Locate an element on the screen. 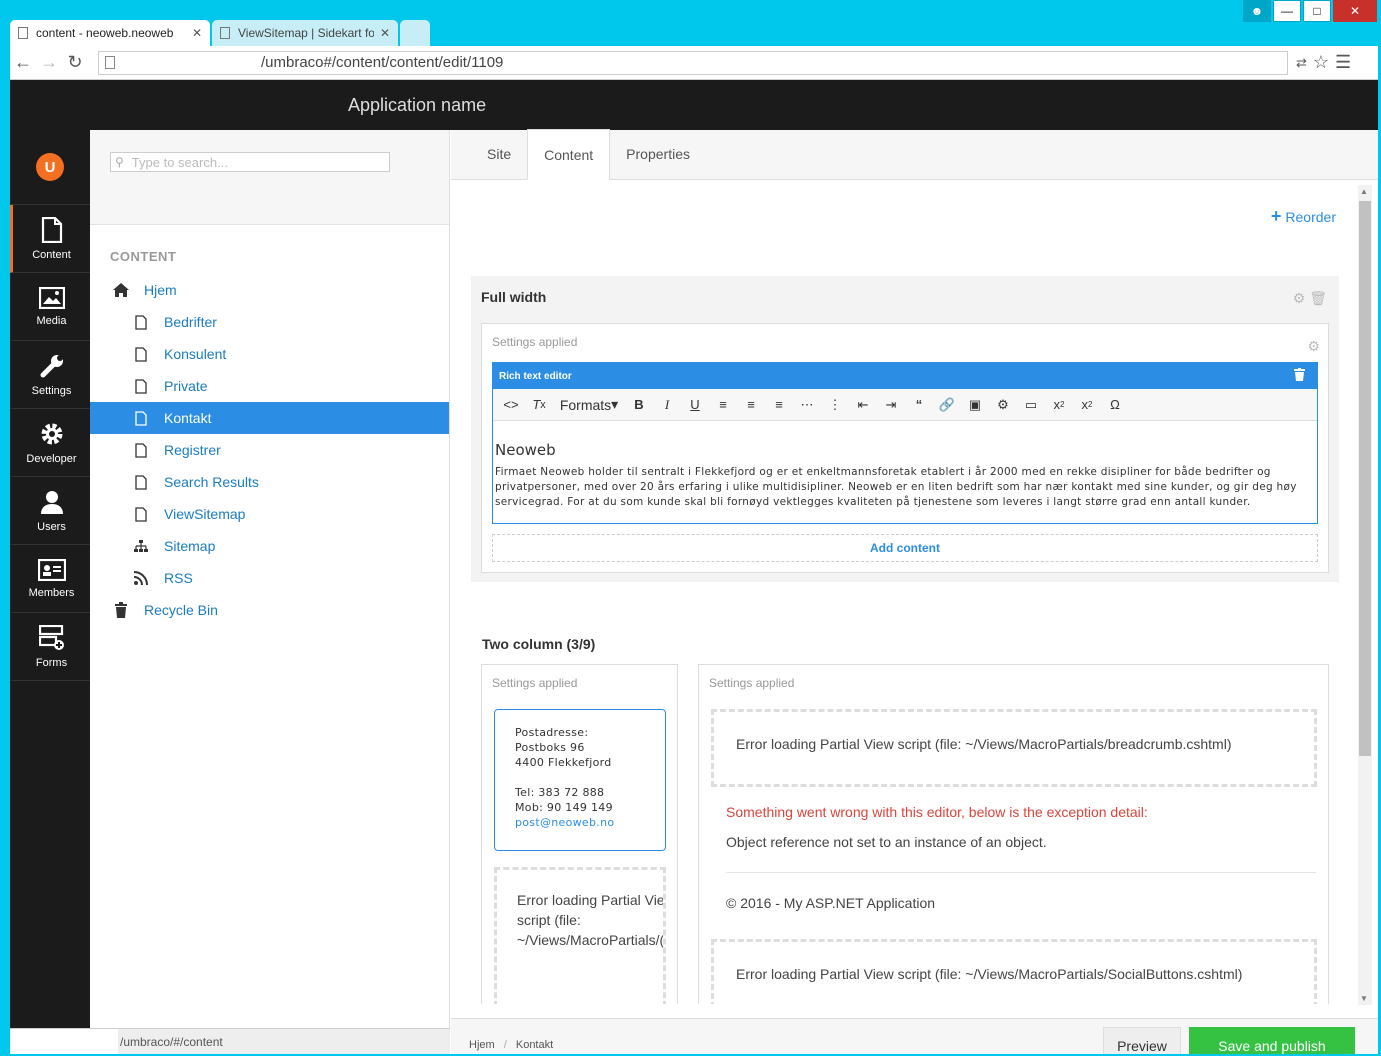 The height and width of the screenshot is (1056, 1381). bold-icon: B is located at coordinates (639, 405).